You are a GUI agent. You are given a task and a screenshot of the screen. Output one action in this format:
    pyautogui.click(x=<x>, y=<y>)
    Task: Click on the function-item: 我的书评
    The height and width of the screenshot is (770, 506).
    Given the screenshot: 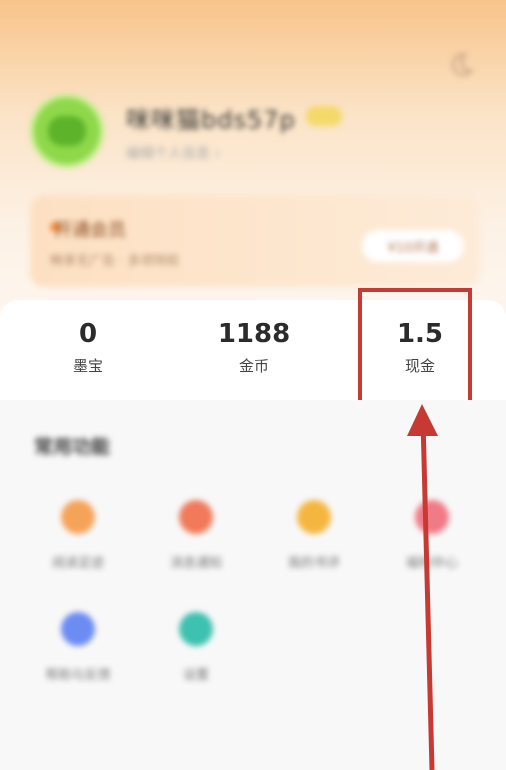 What is the action you would take?
    pyautogui.click(x=314, y=535)
    